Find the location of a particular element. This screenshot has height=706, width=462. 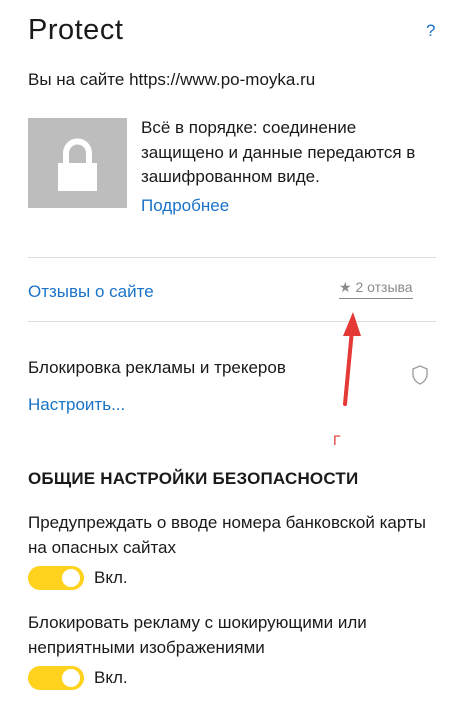

reviews-count-label: 2 отзыва is located at coordinates (384, 287).